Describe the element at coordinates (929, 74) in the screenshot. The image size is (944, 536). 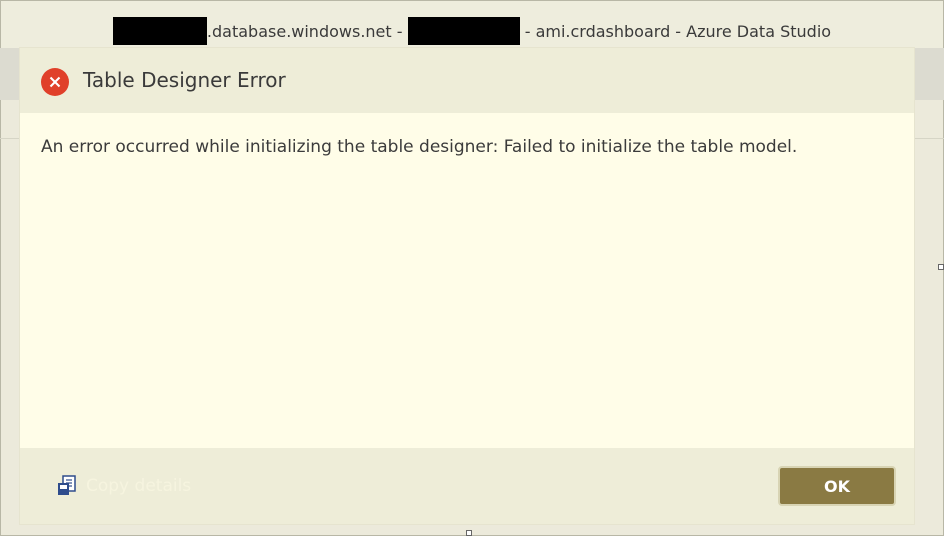
I see `background-toolbar-right` at that location.